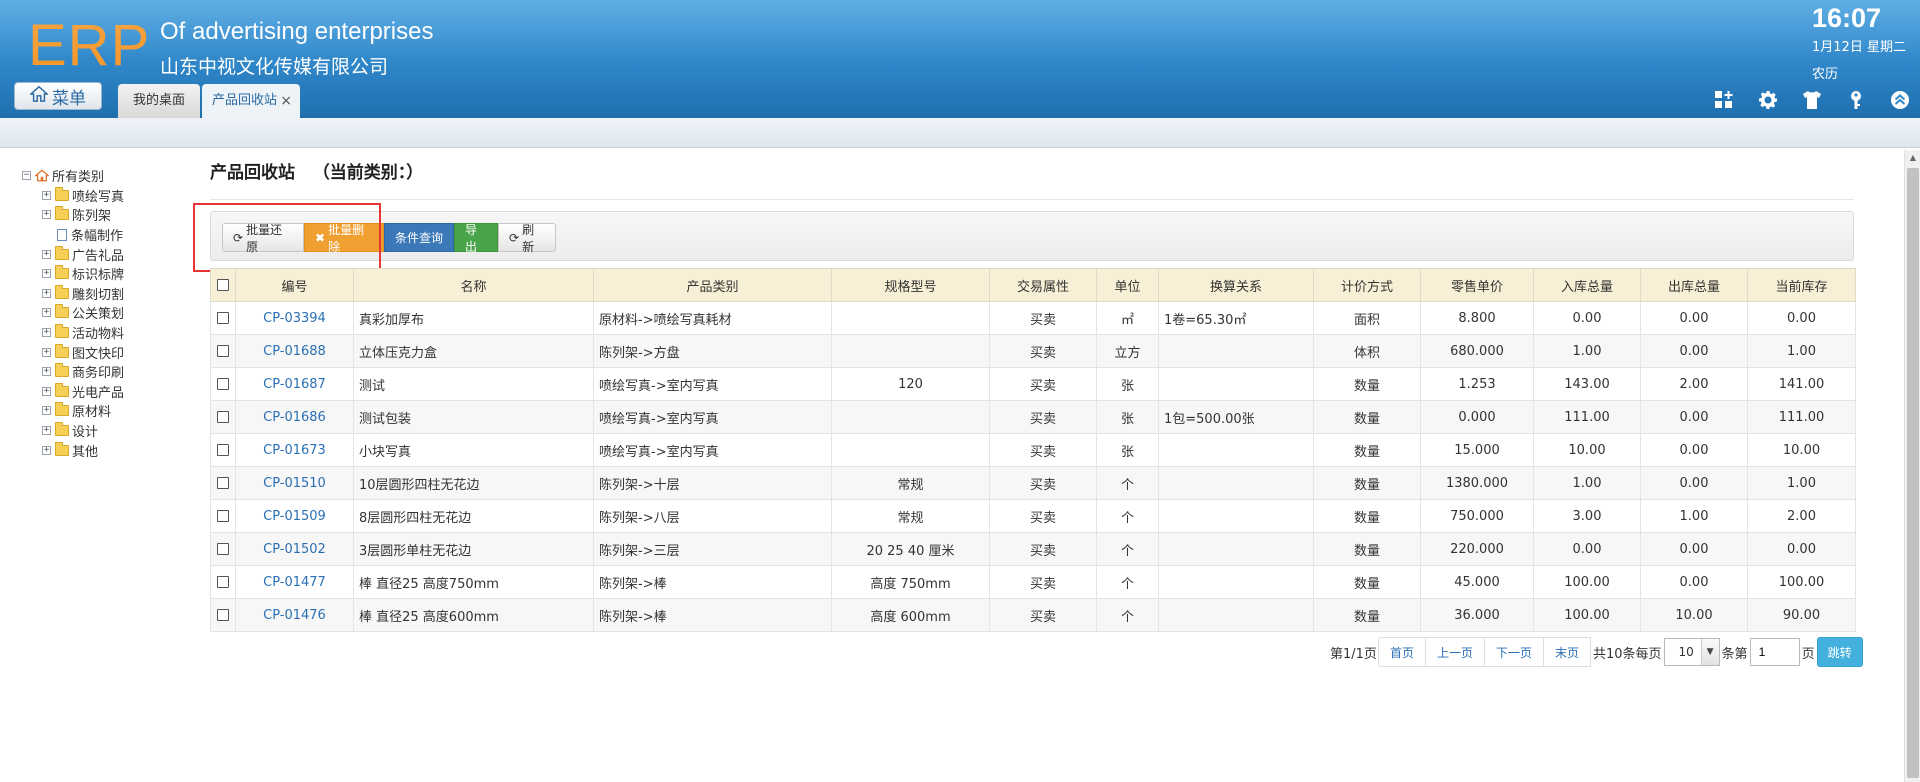 This screenshot has height=782, width=1920. Describe the element at coordinates (1236, 285) in the screenshot. I see `column-header: 换算关系` at that location.